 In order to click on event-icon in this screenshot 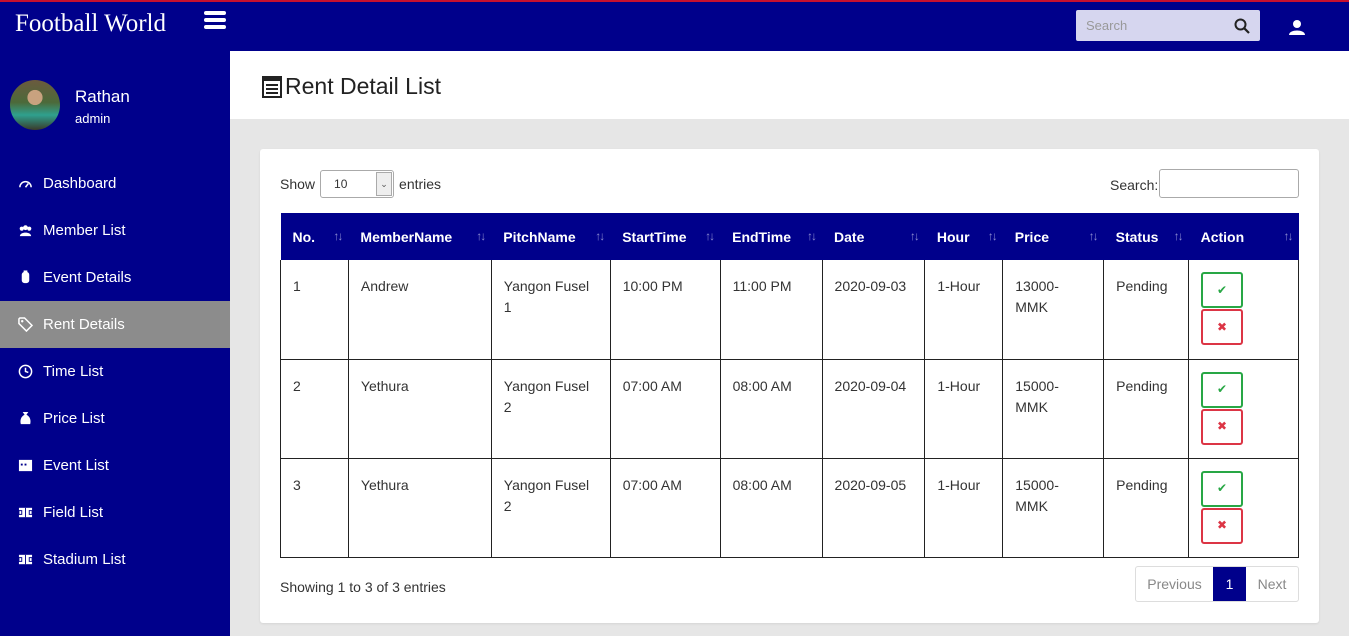, I will do `click(25, 277)`.